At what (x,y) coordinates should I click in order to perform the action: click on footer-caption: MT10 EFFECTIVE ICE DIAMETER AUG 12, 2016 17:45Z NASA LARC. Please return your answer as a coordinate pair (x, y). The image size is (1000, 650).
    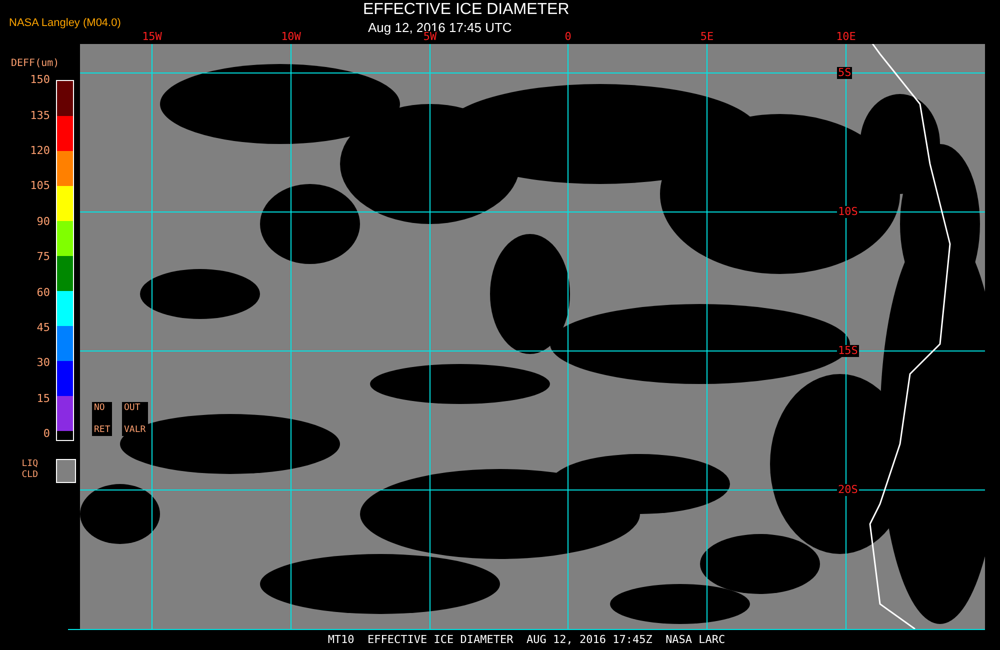
    Looking at the image, I should click on (527, 640).